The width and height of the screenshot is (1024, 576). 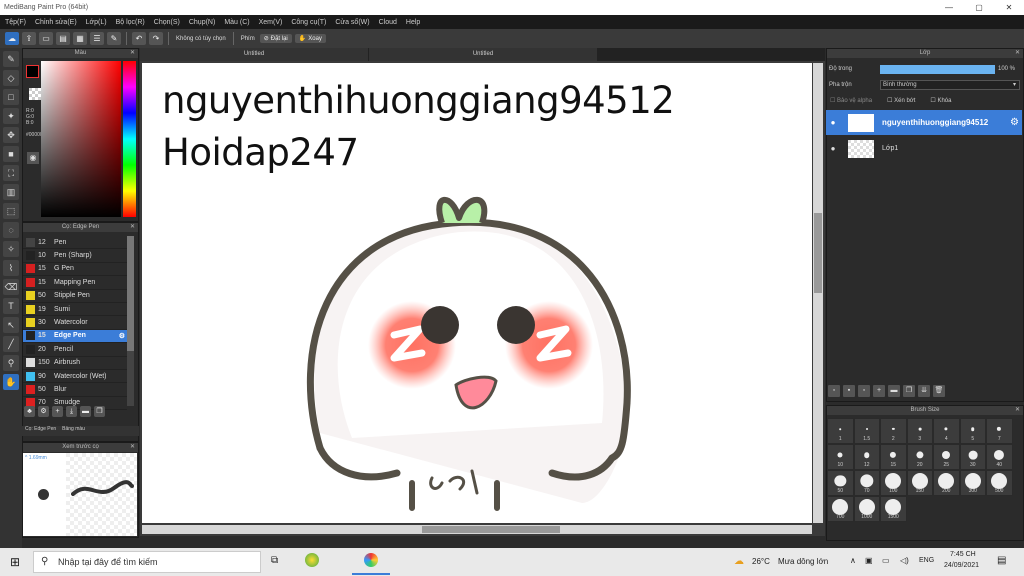 I want to click on hue-slider, so click(x=129, y=139).